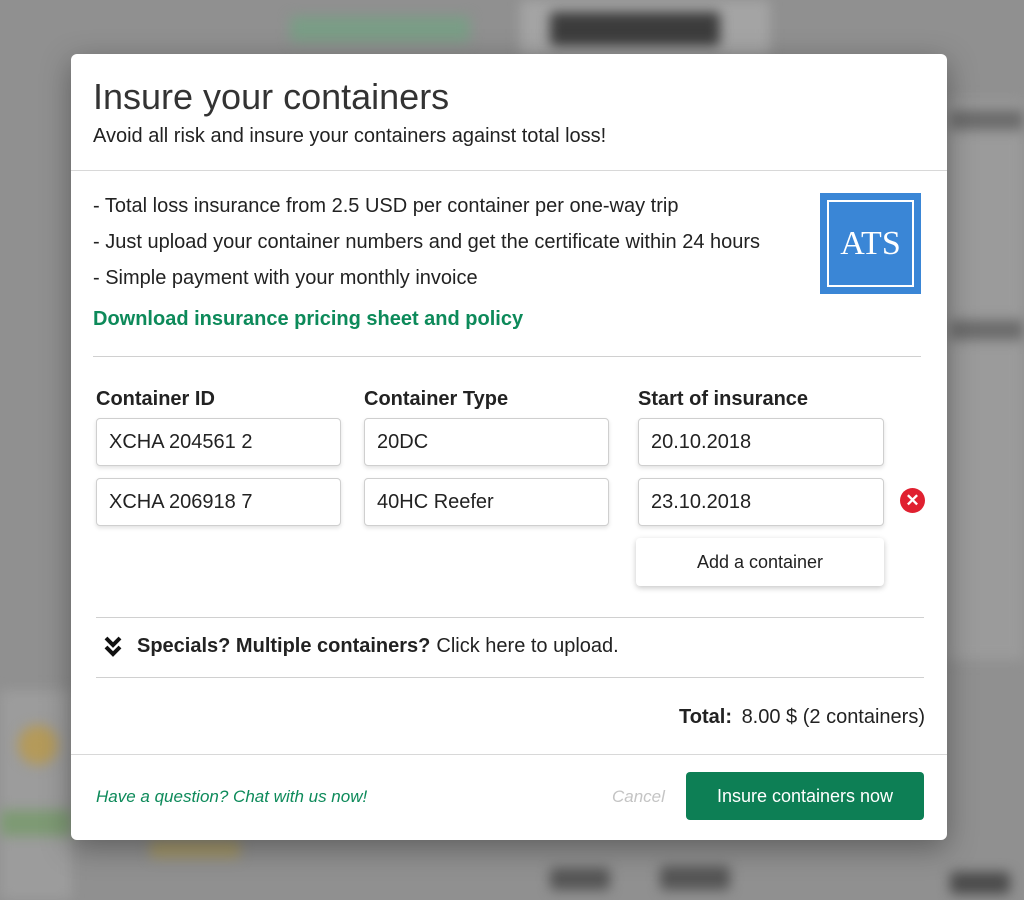  I want to click on add-container-button: Add a container, so click(760, 562).